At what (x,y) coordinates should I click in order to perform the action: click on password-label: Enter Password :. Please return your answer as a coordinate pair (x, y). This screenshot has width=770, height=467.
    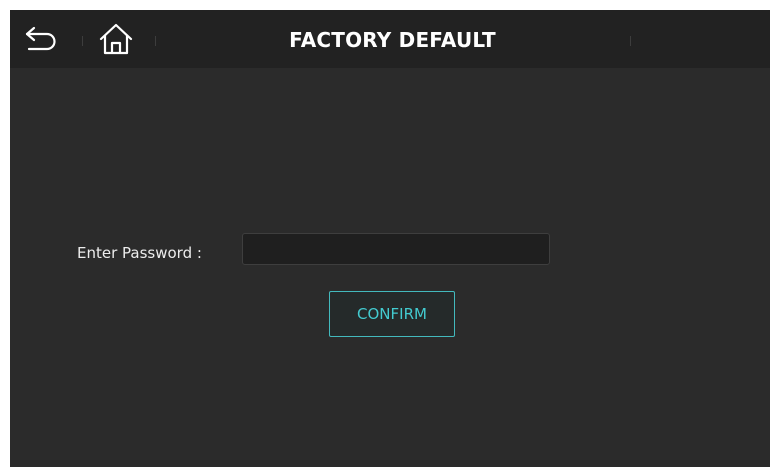
    Looking at the image, I should click on (139, 253).